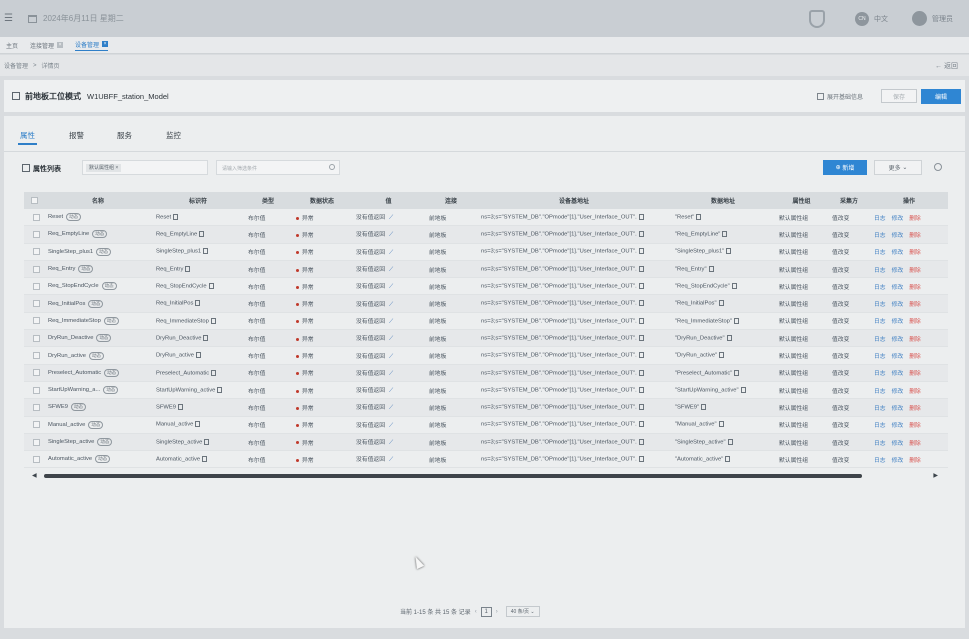 The width and height of the screenshot is (969, 639). What do you see at coordinates (11, 18) in the screenshot?
I see `menu-icon: ☰` at bounding box center [11, 18].